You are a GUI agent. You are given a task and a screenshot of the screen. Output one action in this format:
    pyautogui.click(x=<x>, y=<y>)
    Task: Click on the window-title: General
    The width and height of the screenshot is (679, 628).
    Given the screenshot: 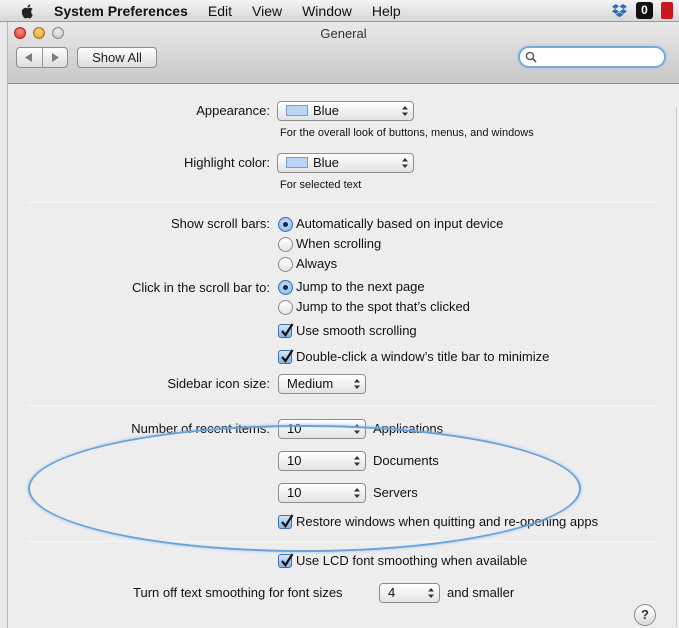 What is the action you would take?
    pyautogui.click(x=343, y=33)
    